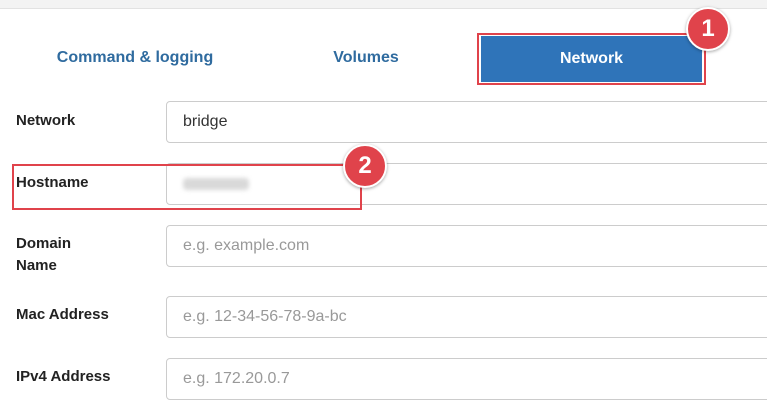  Describe the element at coordinates (383, 4) in the screenshot. I see `top-bar` at that location.